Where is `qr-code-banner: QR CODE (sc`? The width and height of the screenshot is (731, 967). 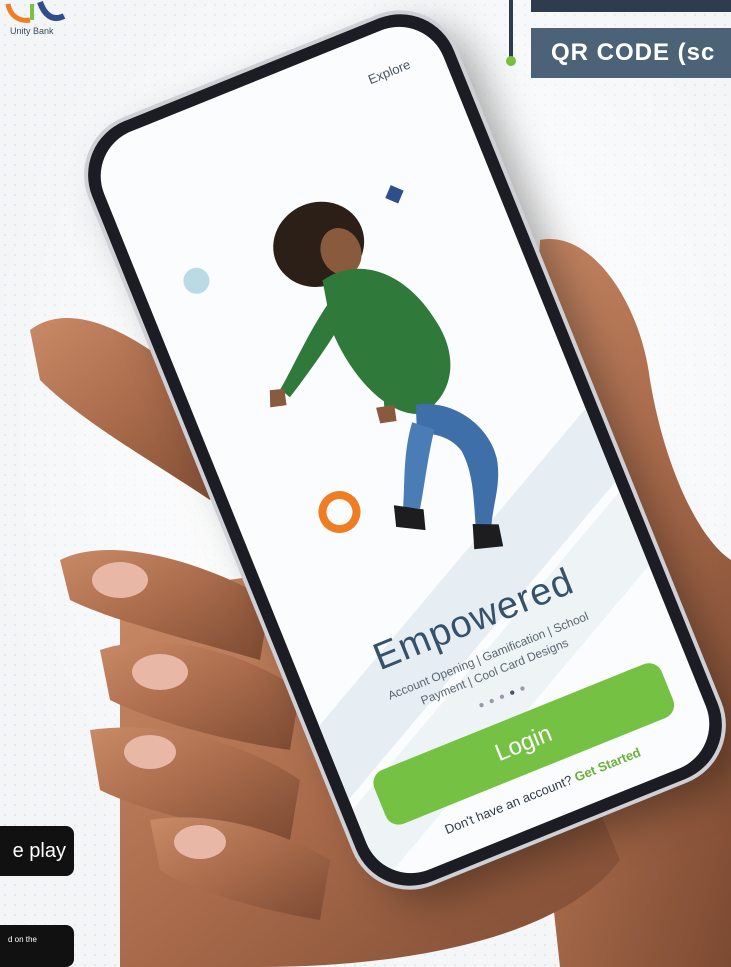
qr-code-banner: QR CODE (sc is located at coordinates (631, 53).